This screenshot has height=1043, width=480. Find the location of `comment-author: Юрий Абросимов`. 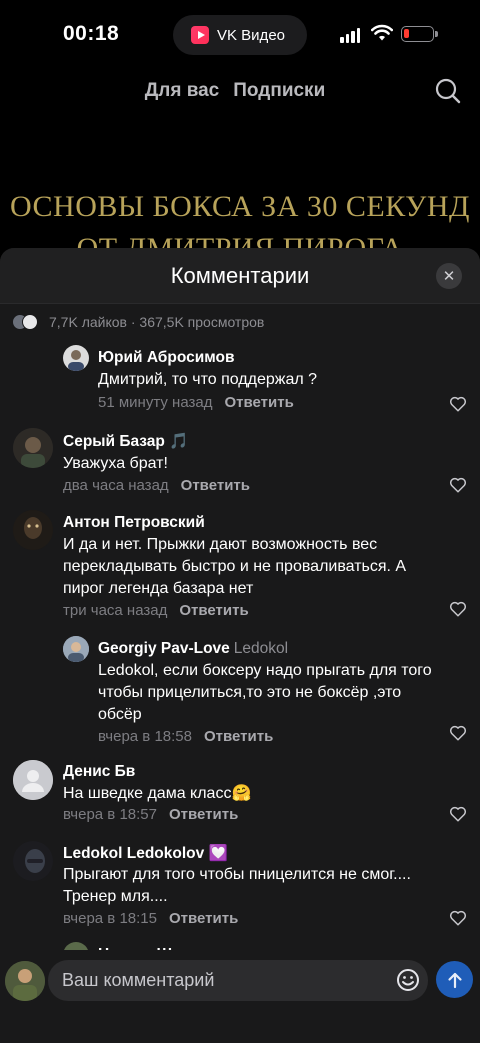

comment-author: Юрий Абросимов is located at coordinates (166, 358).